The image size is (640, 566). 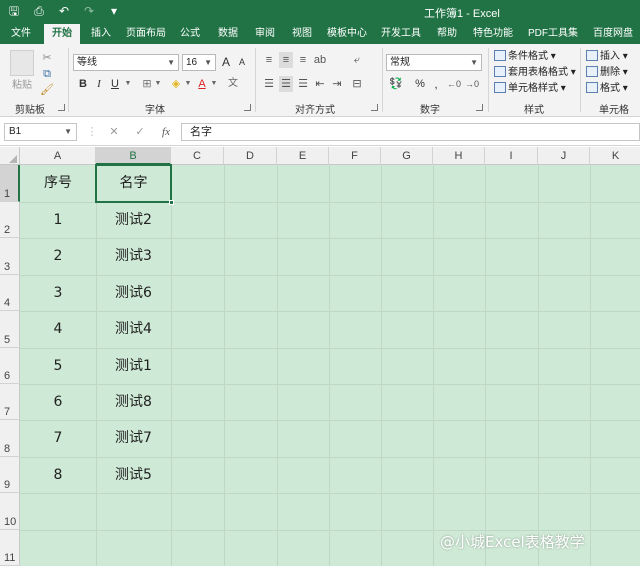 I want to click on row-header-4: 4, so click(x=10, y=293).